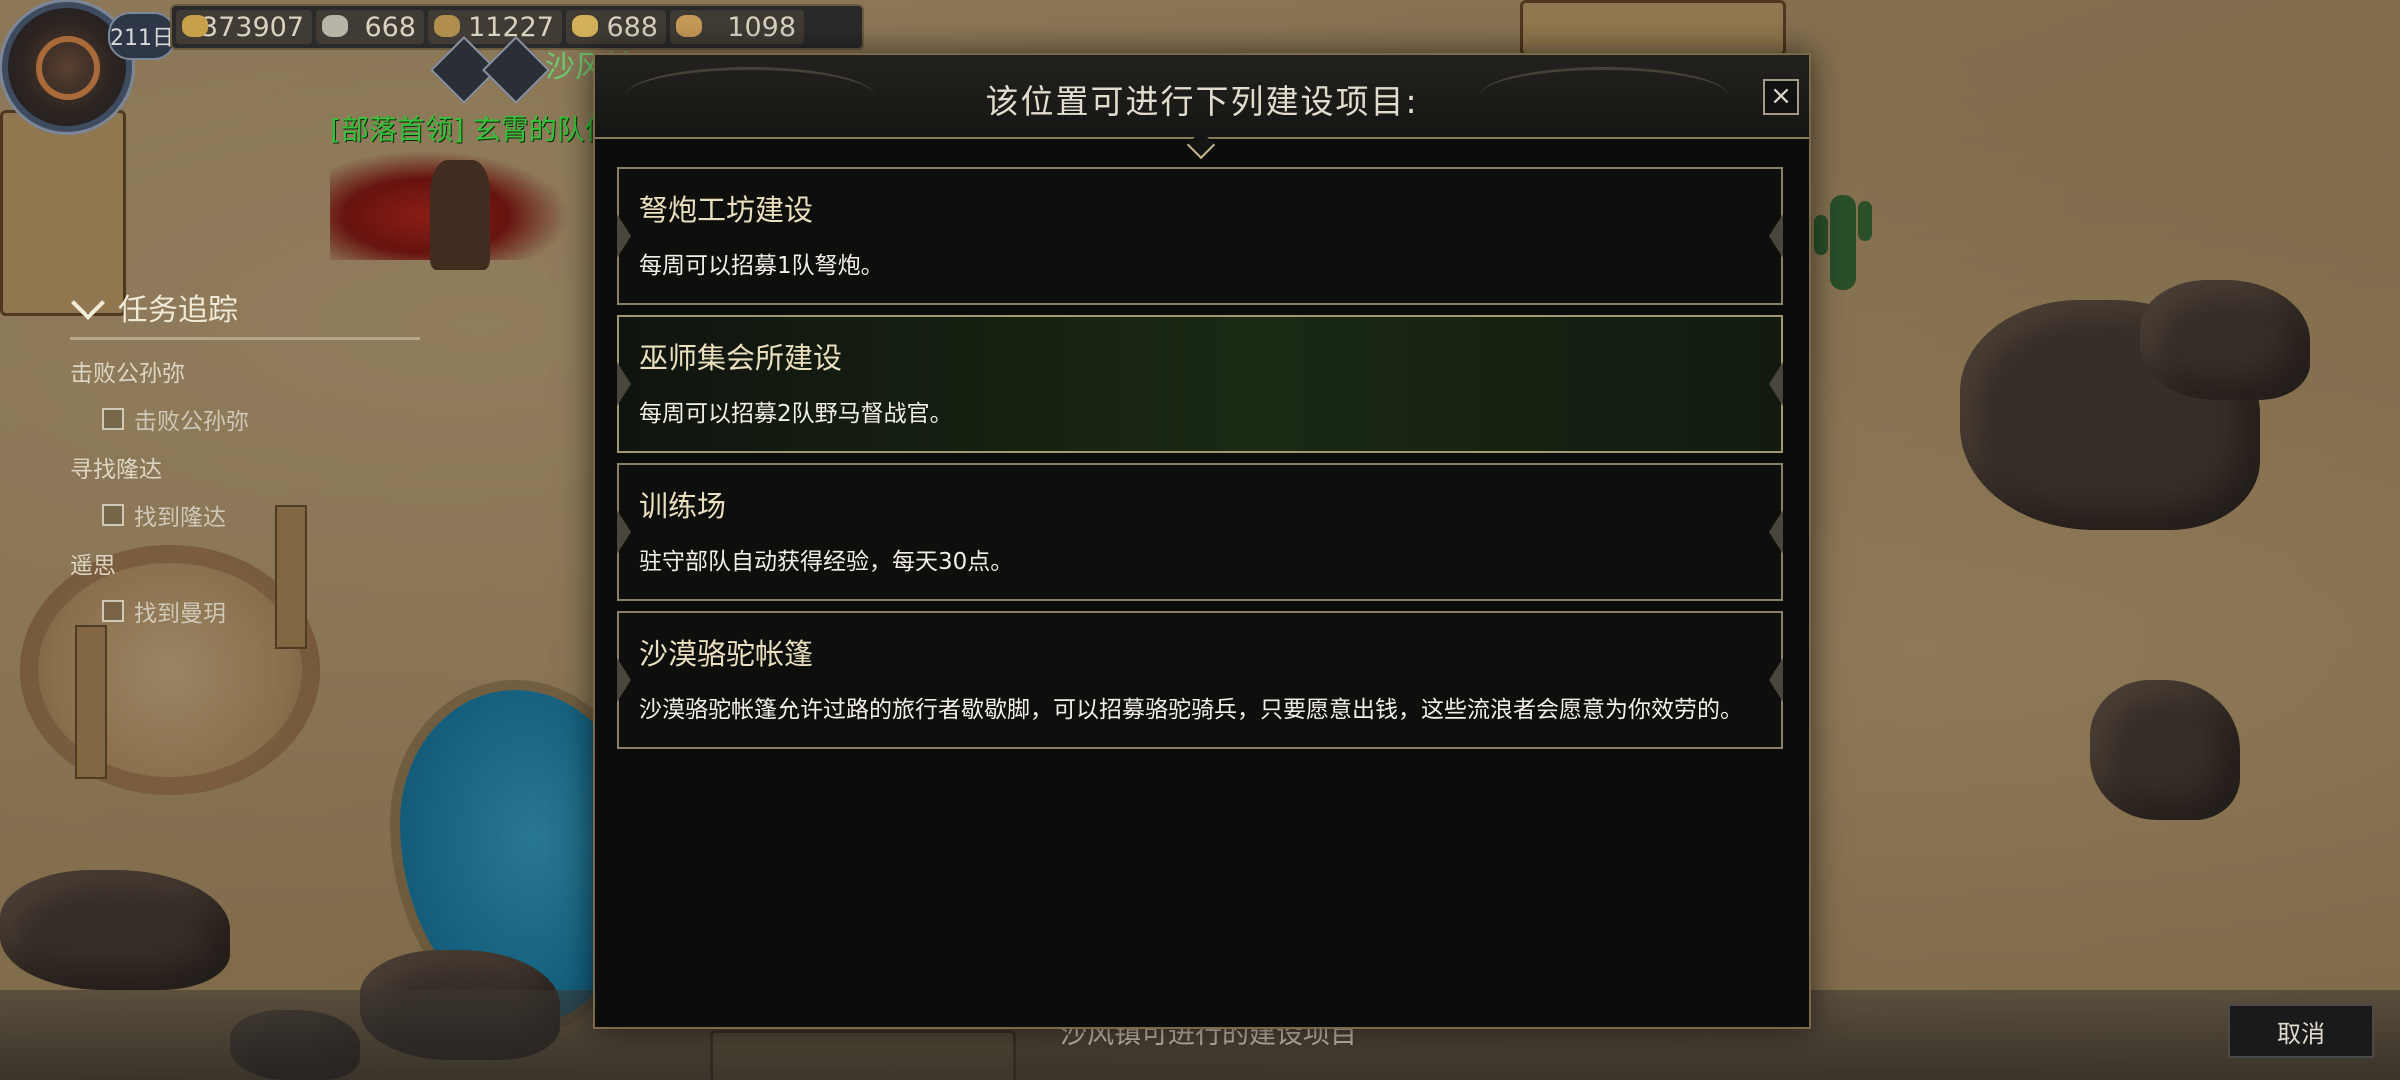 Image resolution: width=2400 pixels, height=1080 pixels. What do you see at coordinates (1202, 101) in the screenshot?
I see `dialog-title: 该位置可进行下列建设项目:` at bounding box center [1202, 101].